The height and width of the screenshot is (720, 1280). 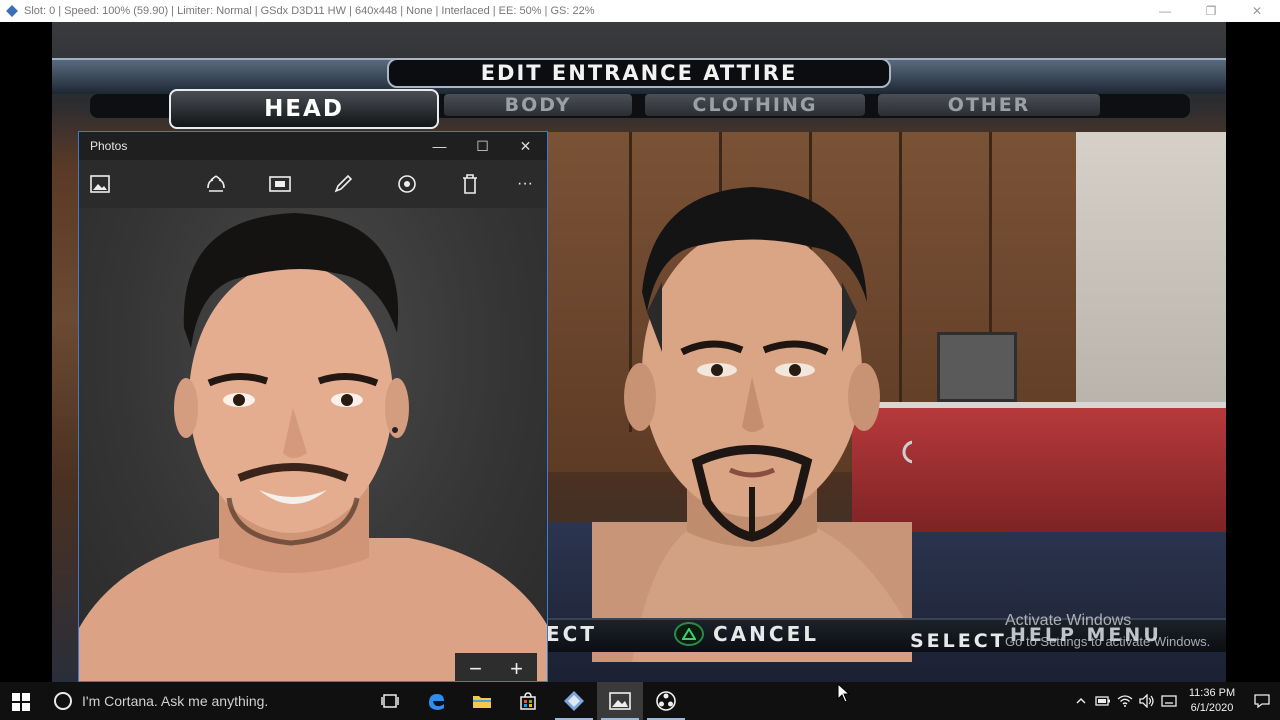 I want to click on zoom-out-button: −, so click(x=475, y=667).